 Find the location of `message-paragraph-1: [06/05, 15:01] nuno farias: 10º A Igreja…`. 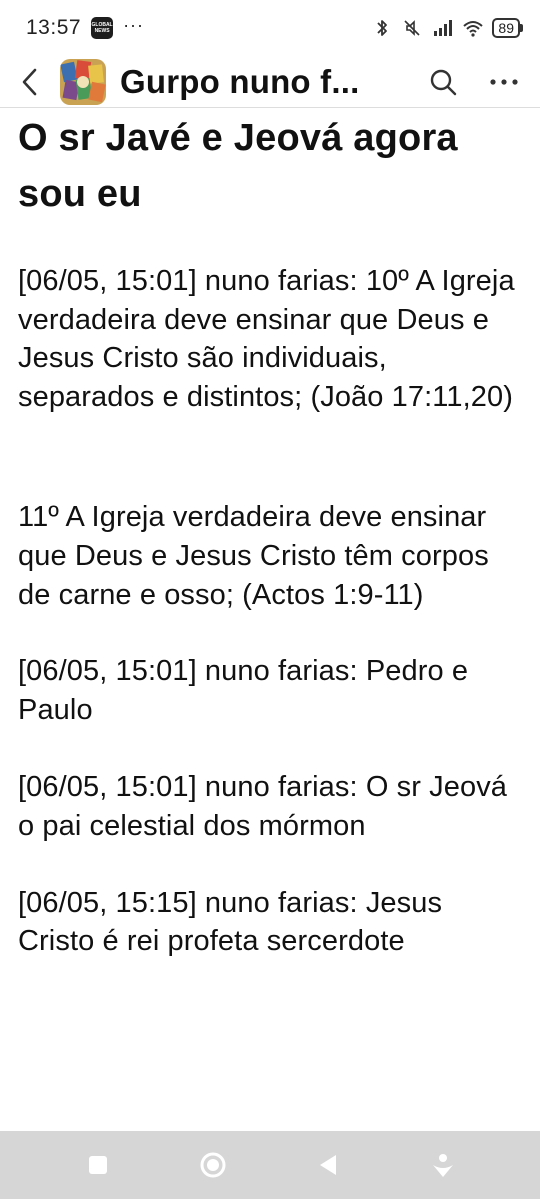

message-paragraph-1: [06/05, 15:01] nuno farias: 10º A Igreja… is located at coordinates (270, 339).